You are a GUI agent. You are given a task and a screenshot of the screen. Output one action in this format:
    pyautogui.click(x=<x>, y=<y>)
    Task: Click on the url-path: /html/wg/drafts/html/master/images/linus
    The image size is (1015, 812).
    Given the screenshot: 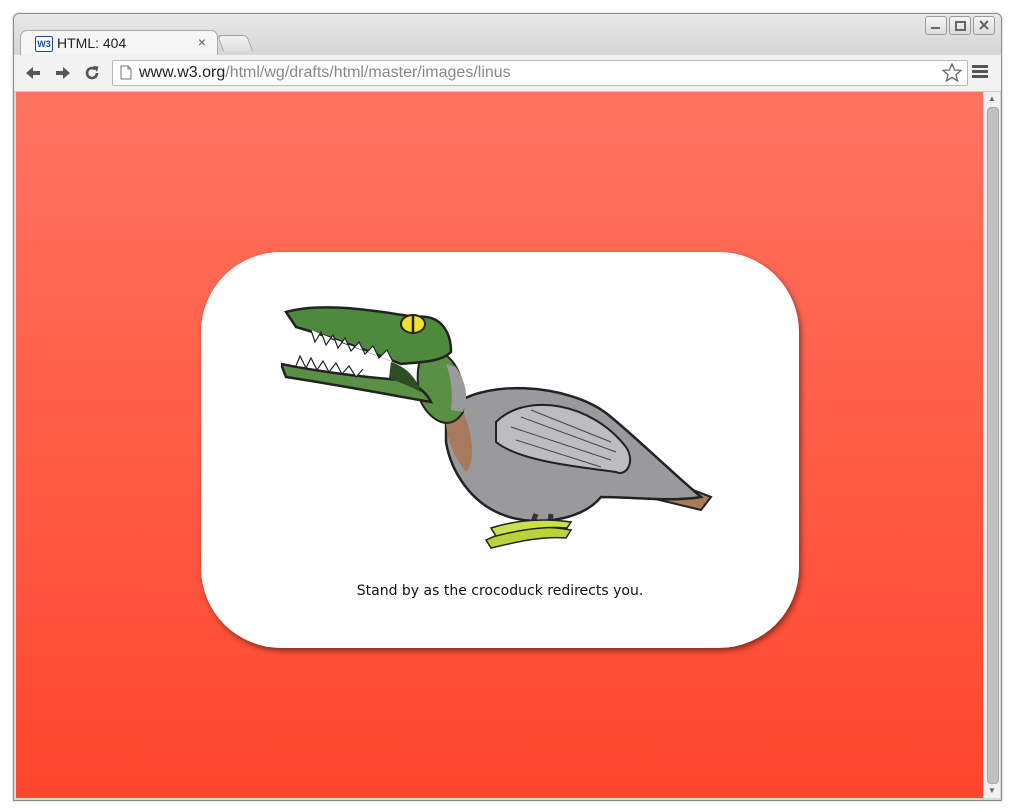 What is the action you would take?
    pyautogui.click(x=368, y=72)
    